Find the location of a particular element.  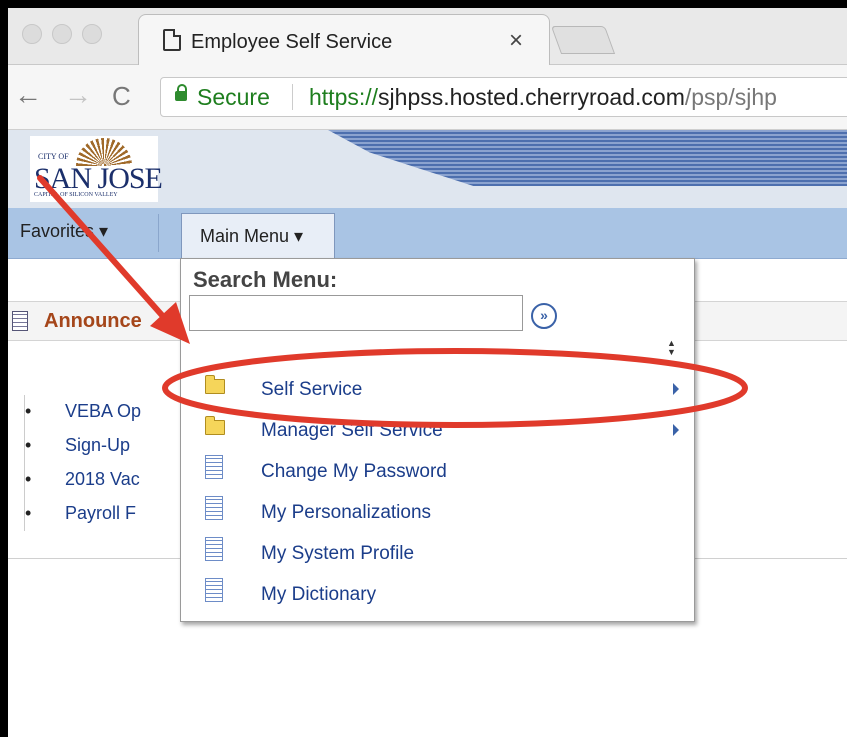

url-divider is located at coordinates (292, 97).